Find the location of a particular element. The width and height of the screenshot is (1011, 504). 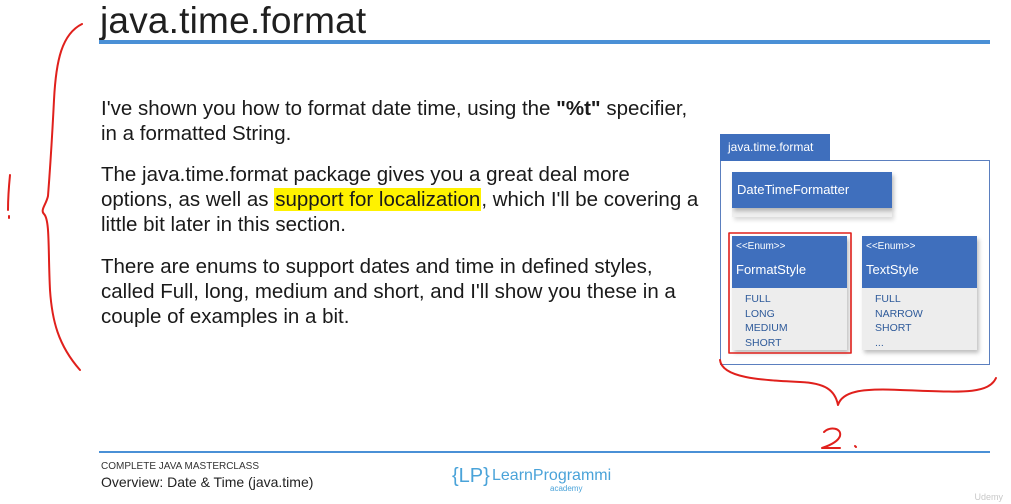

footer-divider is located at coordinates (544, 452).